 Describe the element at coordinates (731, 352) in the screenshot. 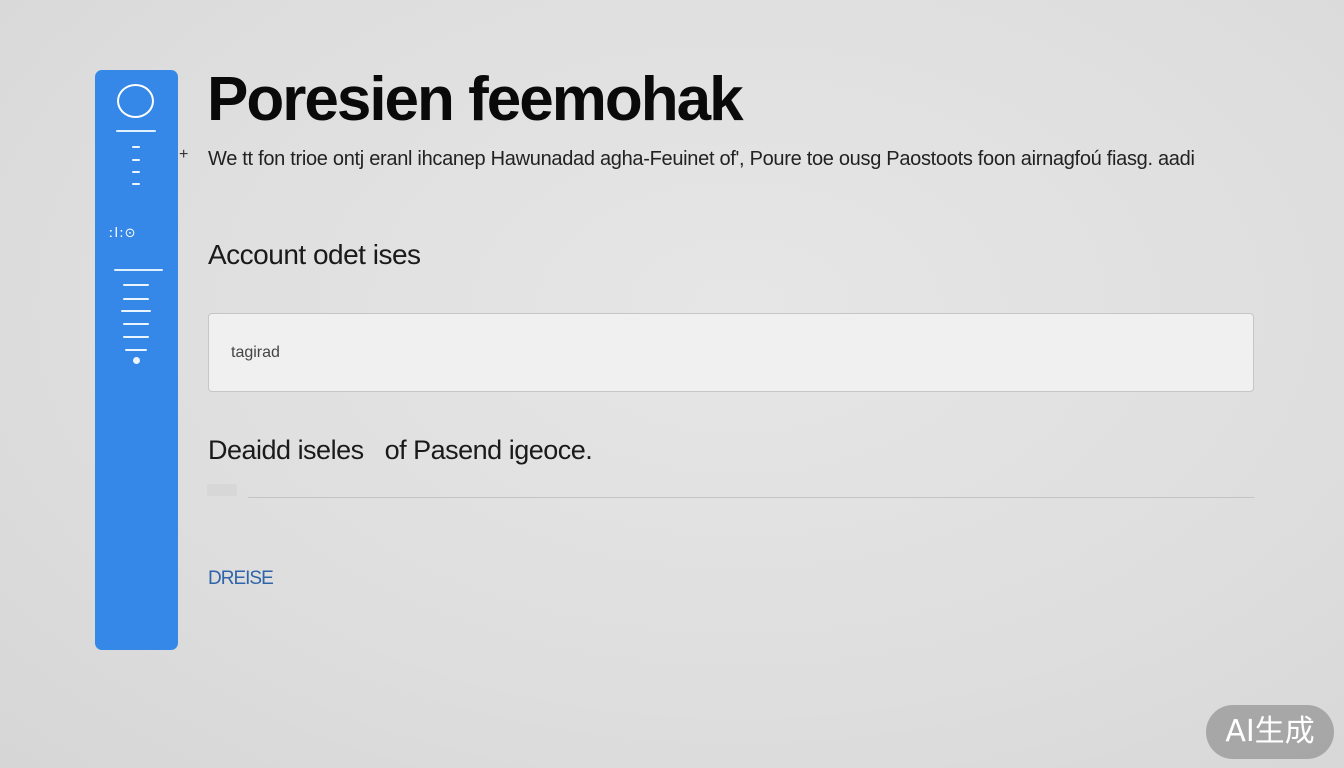

I see `account-input` at that location.